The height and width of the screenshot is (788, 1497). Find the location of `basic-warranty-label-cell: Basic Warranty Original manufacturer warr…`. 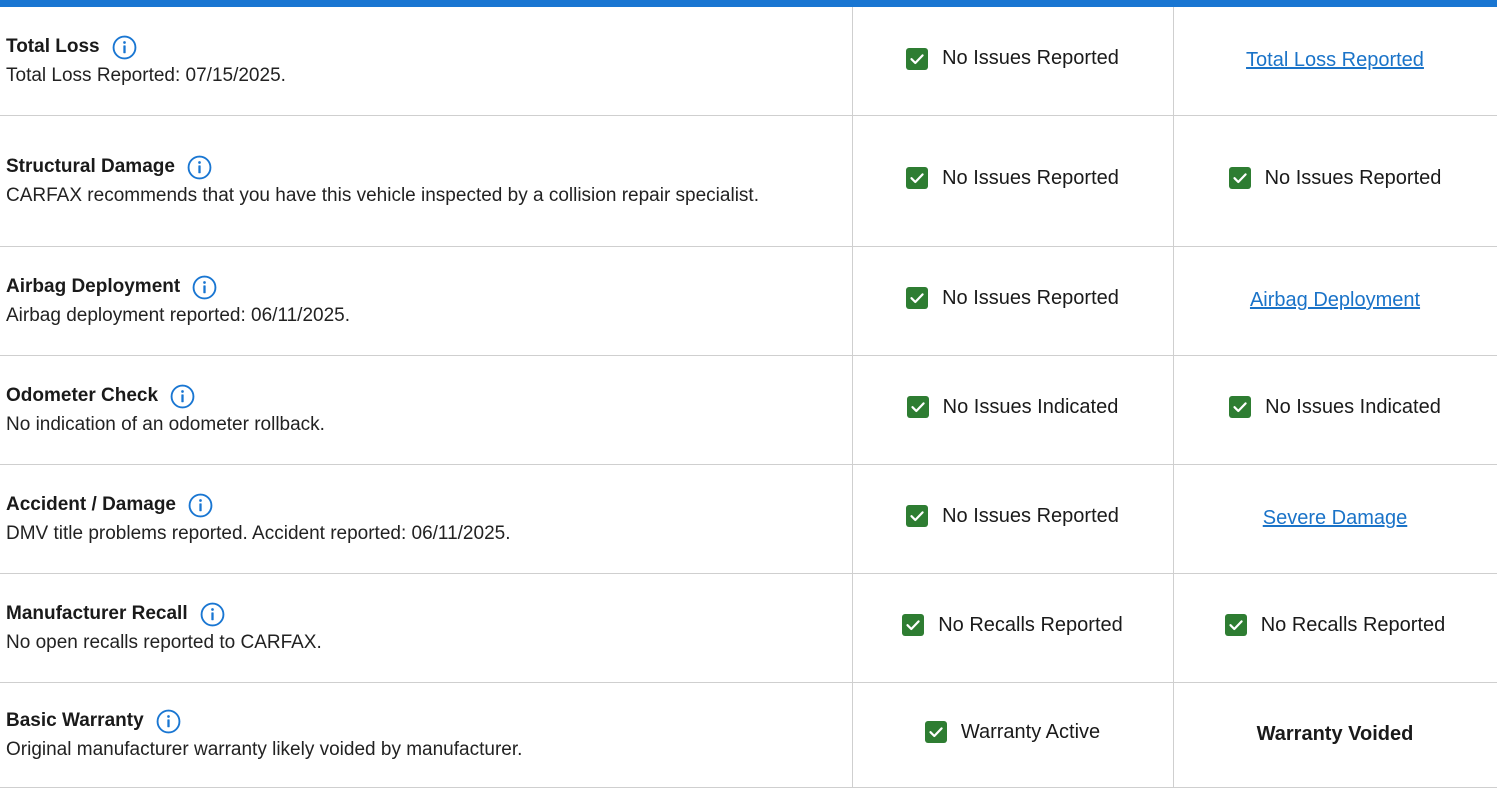

basic-warranty-label-cell: Basic Warranty Original manufacturer warr… is located at coordinates (426, 735).